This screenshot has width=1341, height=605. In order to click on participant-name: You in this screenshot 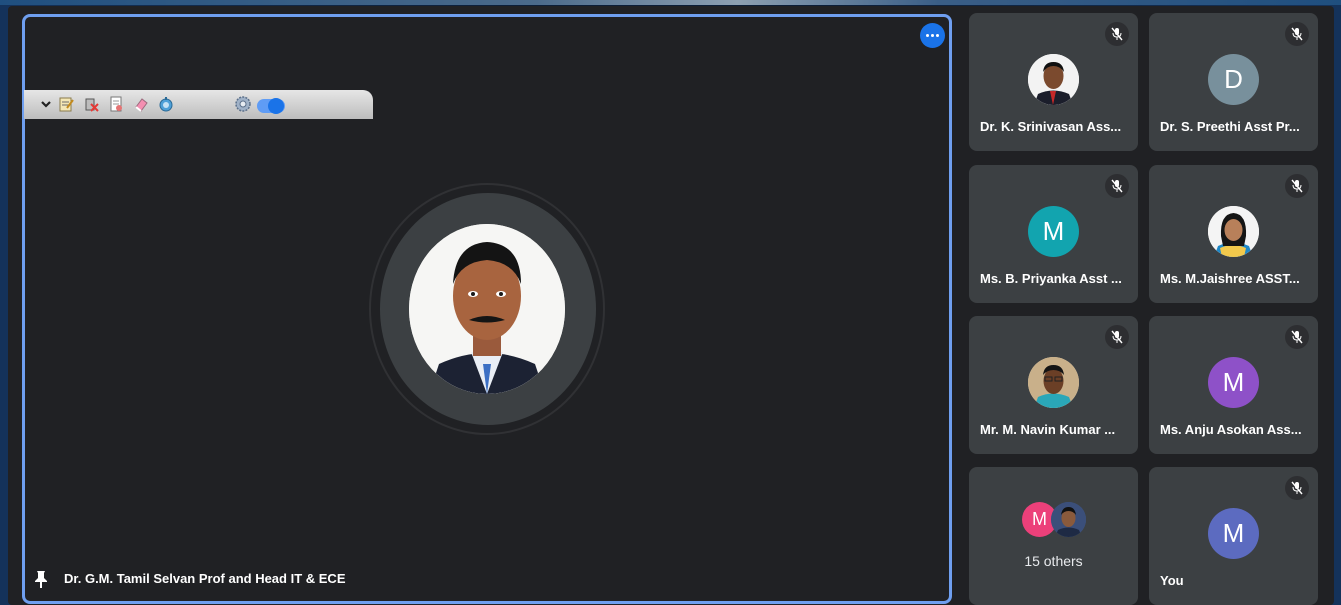, I will do `click(1172, 580)`.